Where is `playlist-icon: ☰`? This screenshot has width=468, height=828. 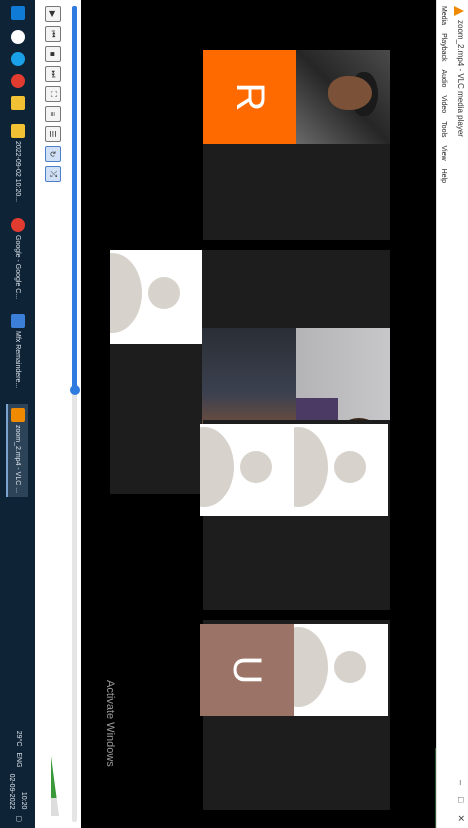
playlist-icon: ☰ is located at coordinates (53, 134).